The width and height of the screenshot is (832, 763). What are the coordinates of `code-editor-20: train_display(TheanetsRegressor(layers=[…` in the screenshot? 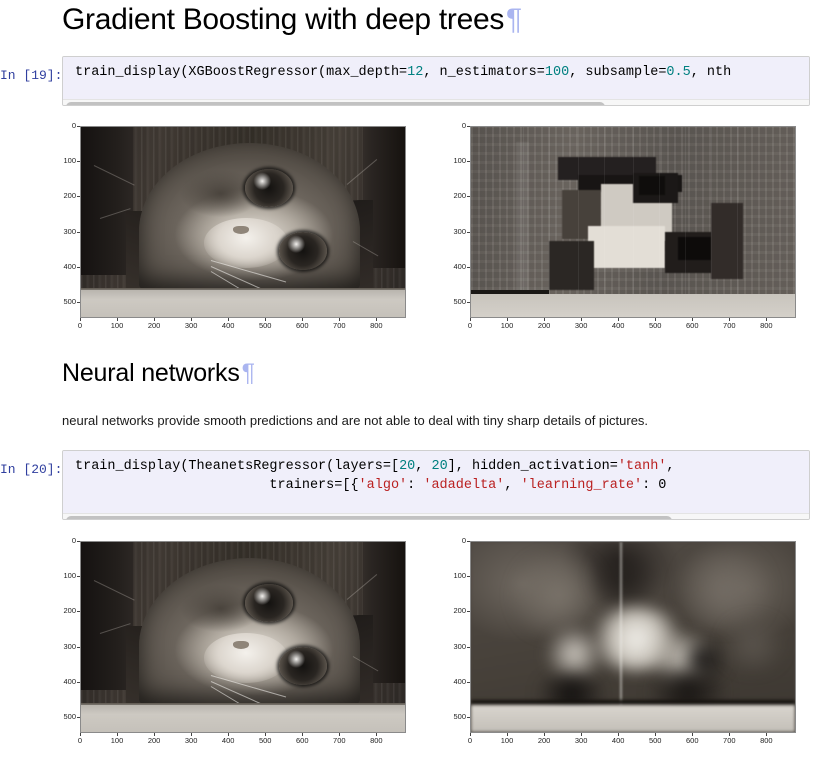 It's located at (436, 485).